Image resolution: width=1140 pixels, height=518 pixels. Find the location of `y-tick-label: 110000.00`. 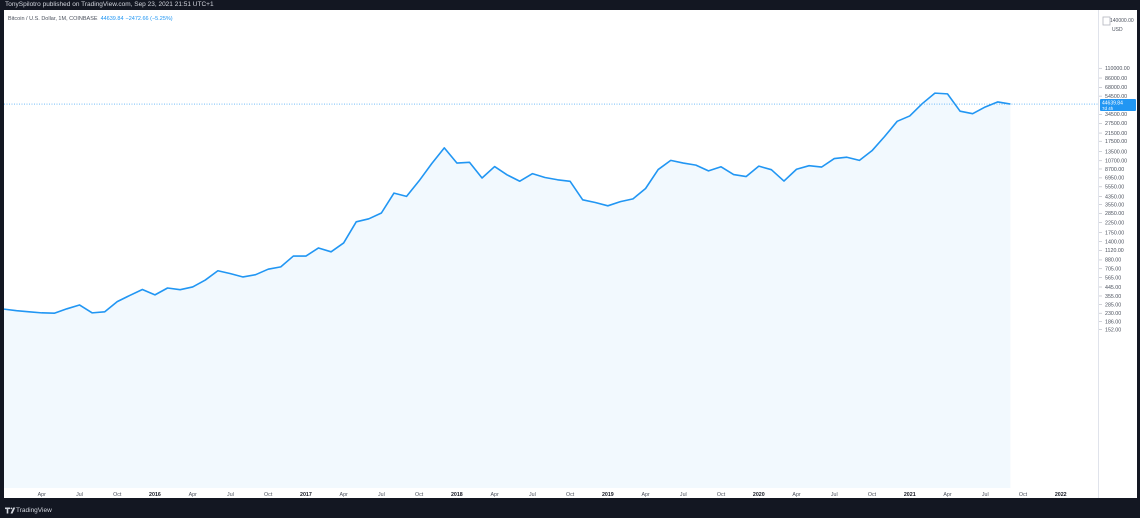

y-tick-label: 110000.00 is located at coordinates (1117, 69).